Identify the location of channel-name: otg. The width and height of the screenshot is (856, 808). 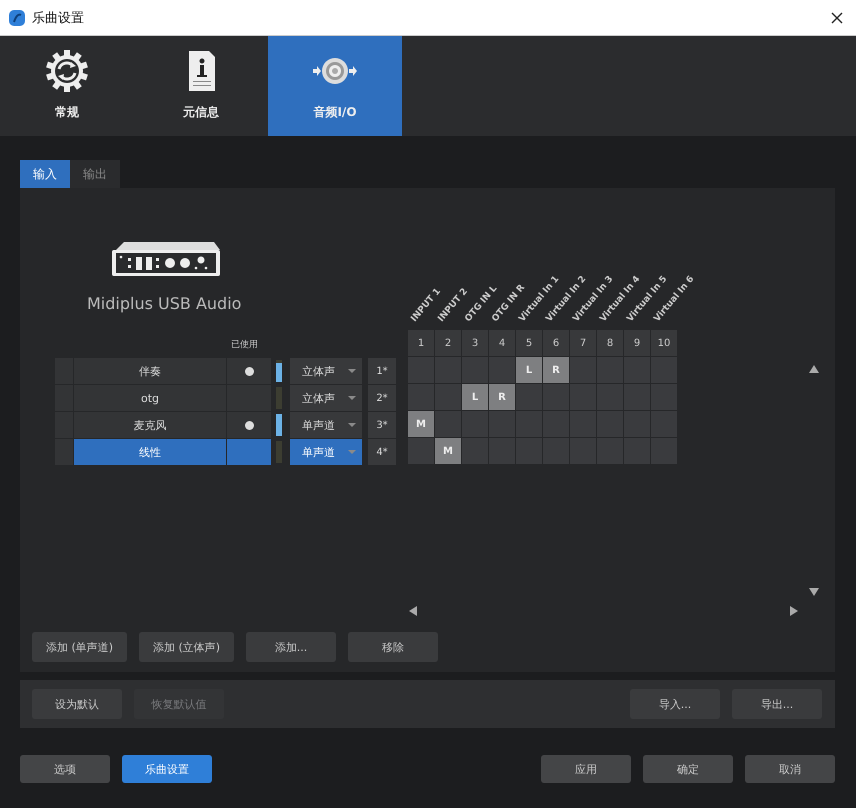
(150, 398).